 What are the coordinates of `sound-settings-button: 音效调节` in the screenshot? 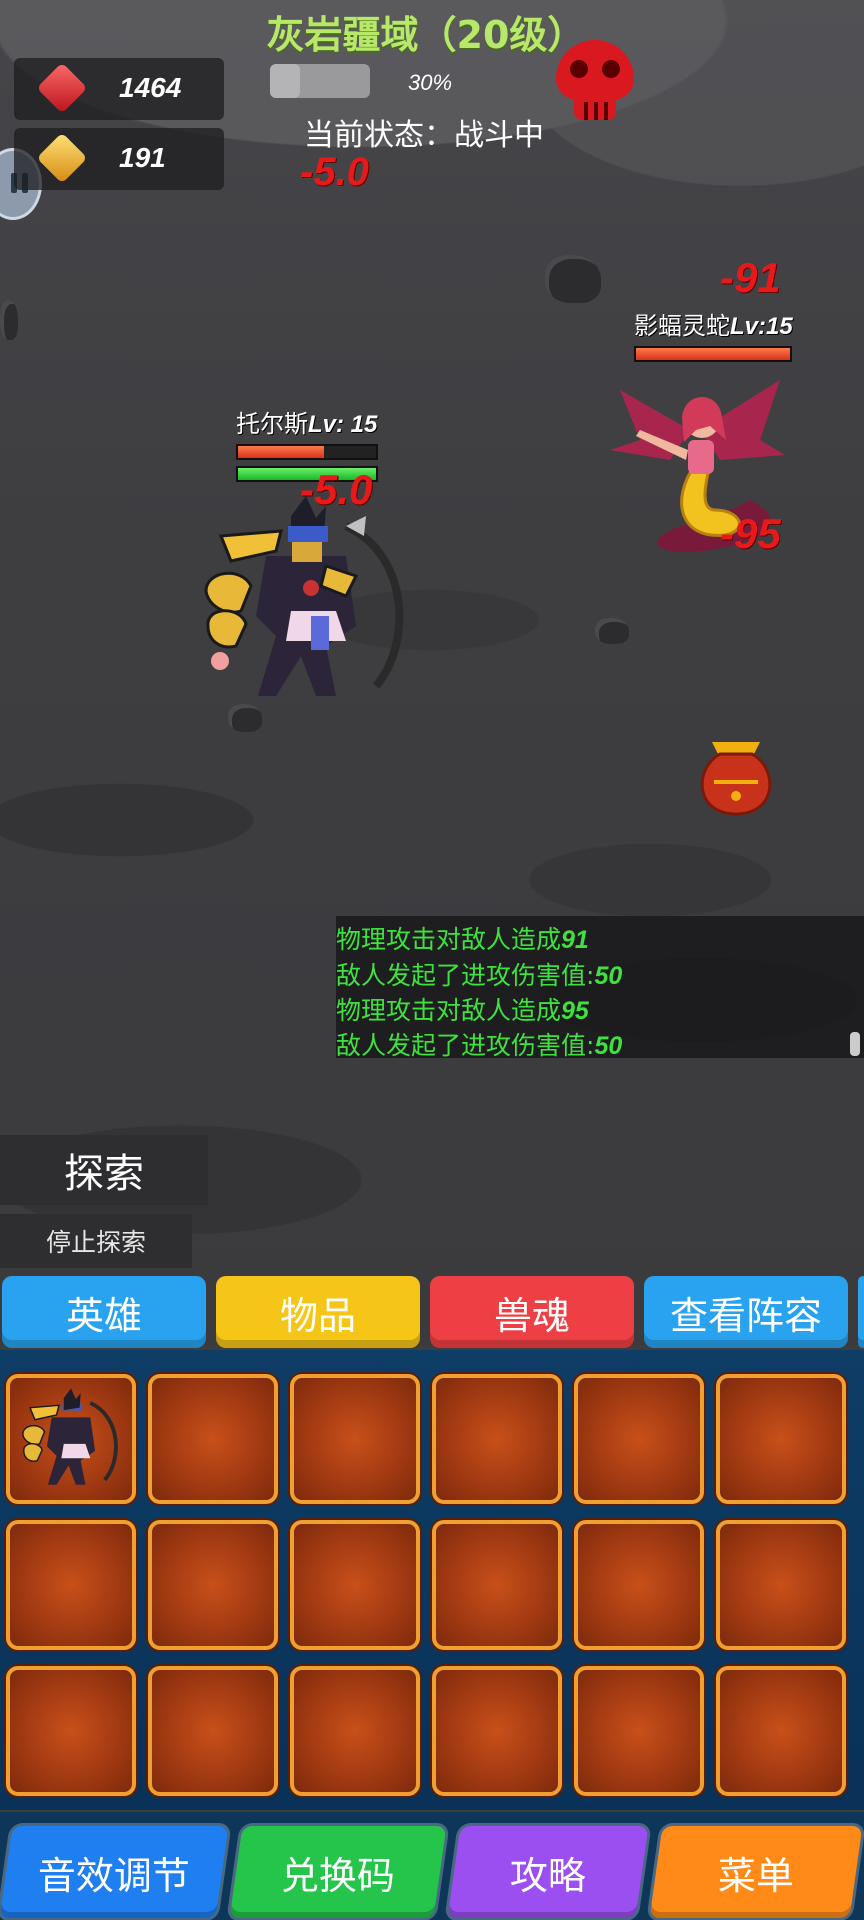 It's located at (114, 1872).